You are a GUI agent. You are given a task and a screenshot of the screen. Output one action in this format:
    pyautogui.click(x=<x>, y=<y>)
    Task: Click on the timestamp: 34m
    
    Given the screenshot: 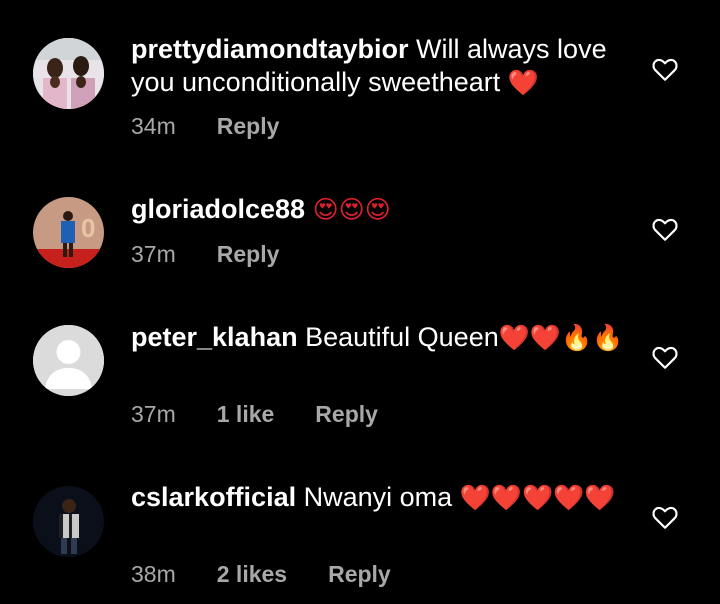 What is the action you would take?
    pyautogui.click(x=153, y=126)
    